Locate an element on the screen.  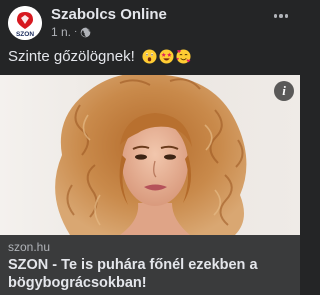
post-header: SZON Szabolcs Online 1 n. · is located at coordinates (150, 23).